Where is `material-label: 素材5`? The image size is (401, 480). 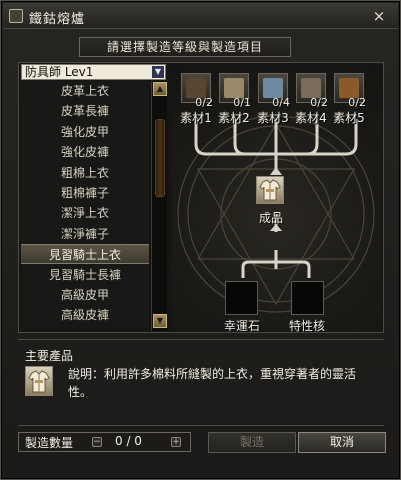 material-label: 素材5 is located at coordinates (349, 118).